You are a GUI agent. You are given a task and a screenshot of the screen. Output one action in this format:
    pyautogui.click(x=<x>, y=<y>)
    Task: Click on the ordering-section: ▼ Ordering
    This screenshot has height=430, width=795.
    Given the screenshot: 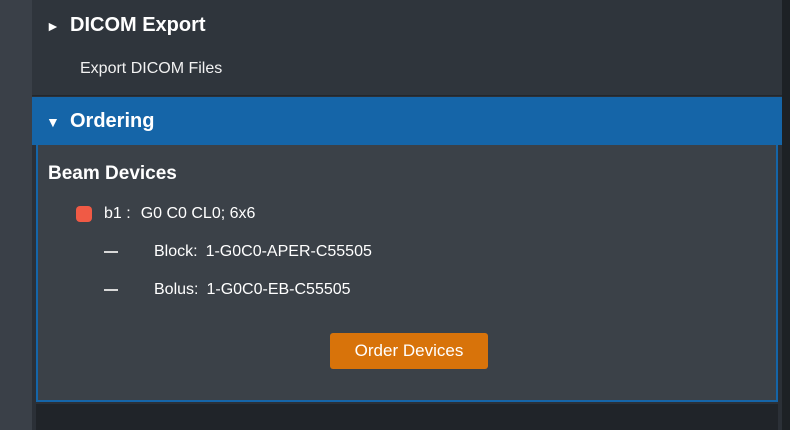 What is the action you would take?
    pyautogui.click(x=407, y=121)
    